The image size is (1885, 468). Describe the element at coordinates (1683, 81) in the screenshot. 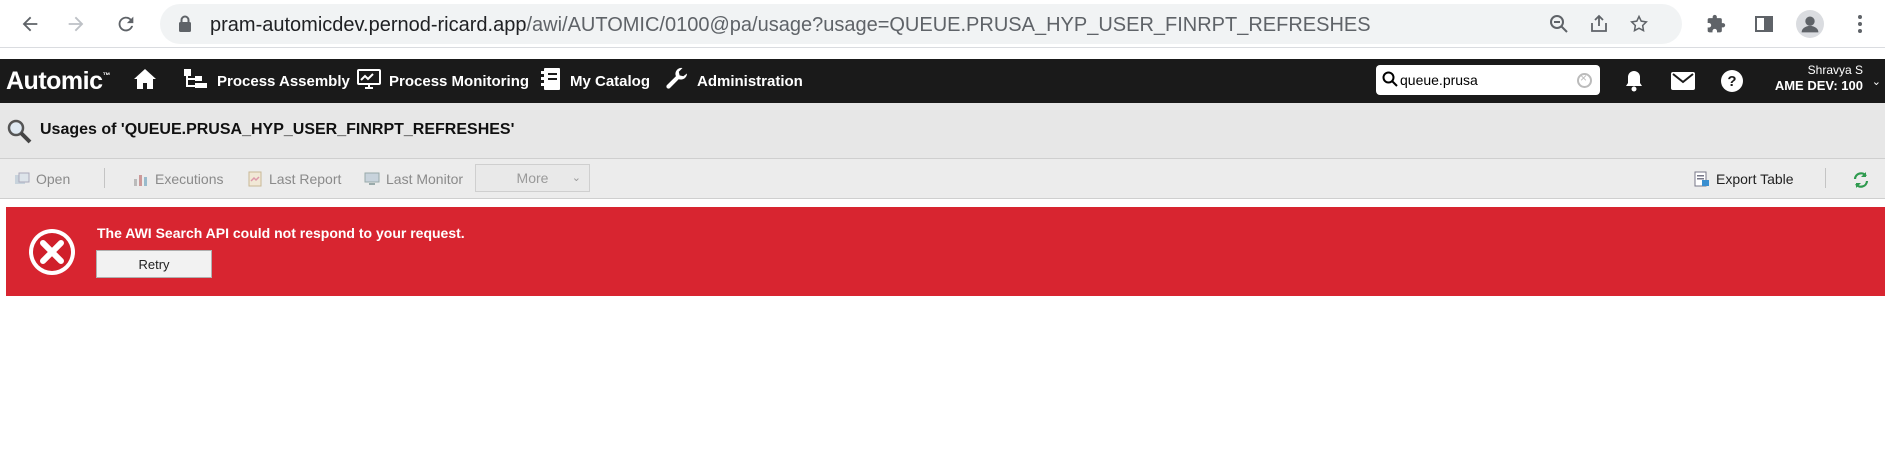

I see `messages-envelope-icon` at that location.